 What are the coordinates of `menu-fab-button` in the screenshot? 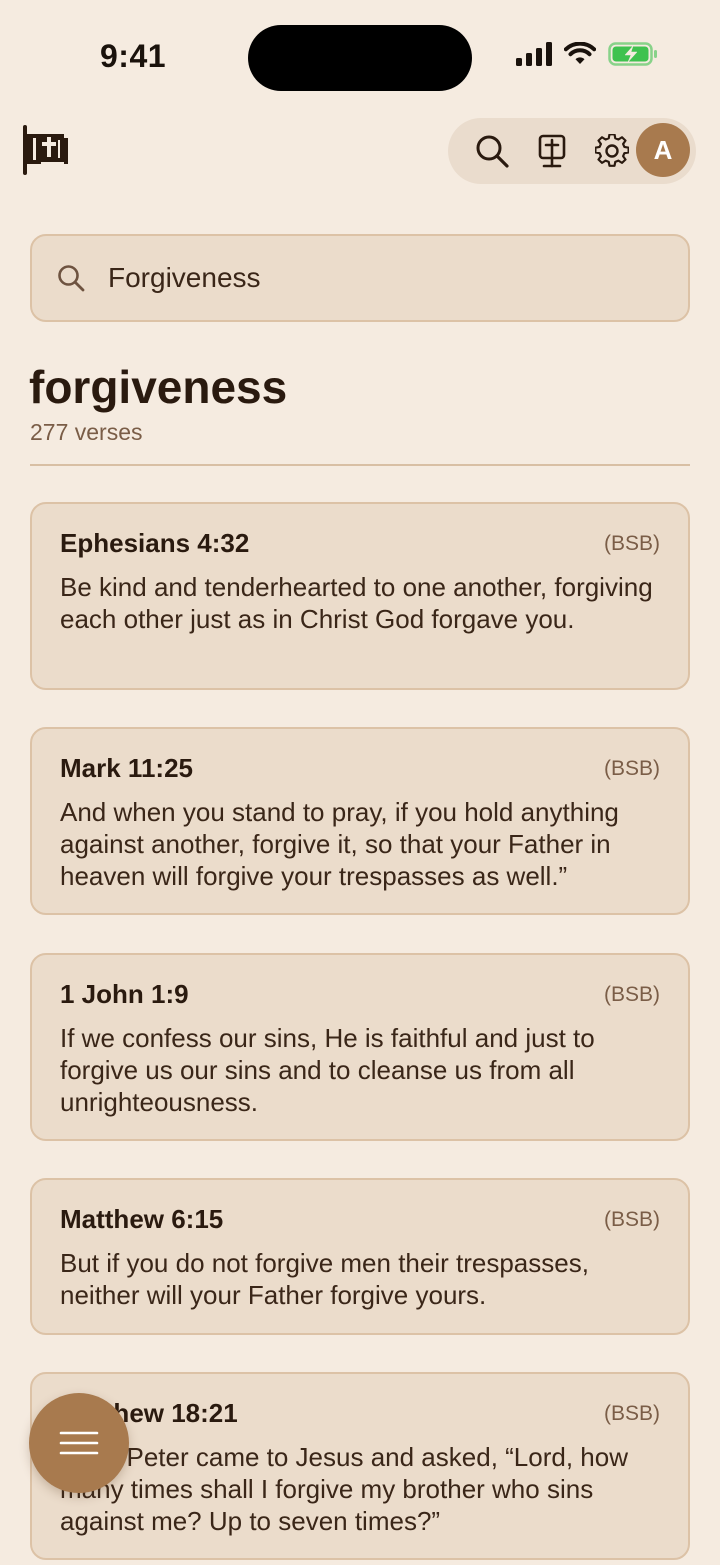 It's located at (79, 1443).